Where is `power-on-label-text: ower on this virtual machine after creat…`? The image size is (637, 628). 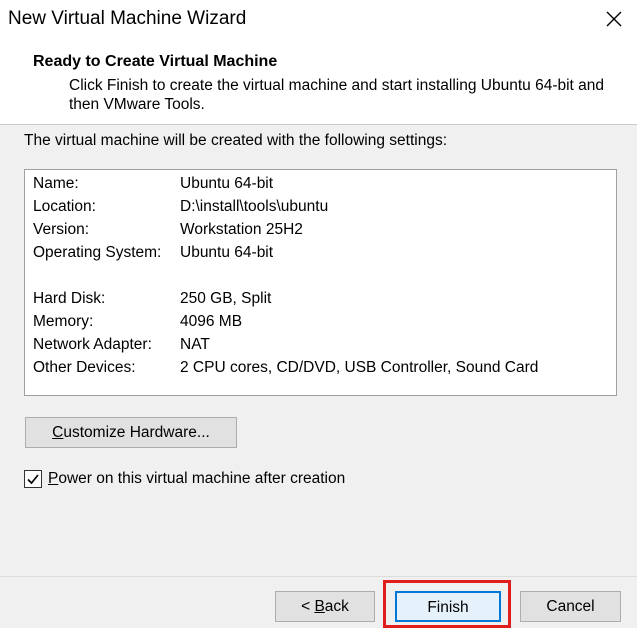 power-on-label-text: ower on this virtual machine after creat… is located at coordinates (202, 478).